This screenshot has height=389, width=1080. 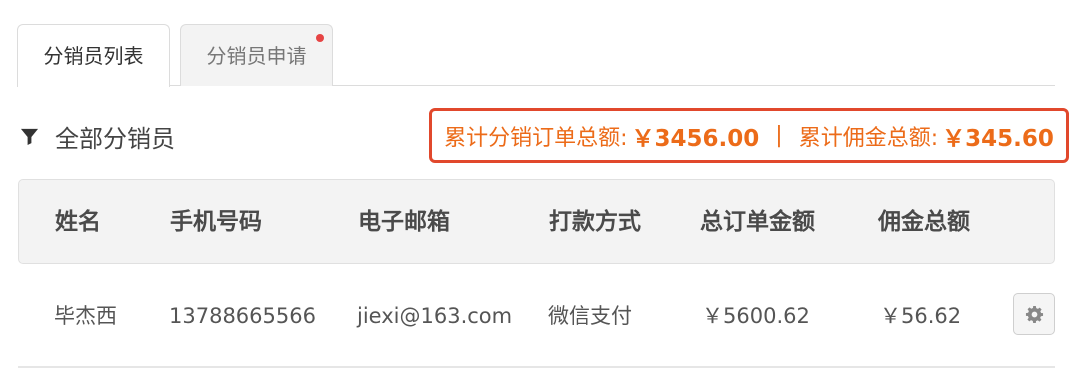 I want to click on column-header-name: 姓名, so click(x=78, y=222).